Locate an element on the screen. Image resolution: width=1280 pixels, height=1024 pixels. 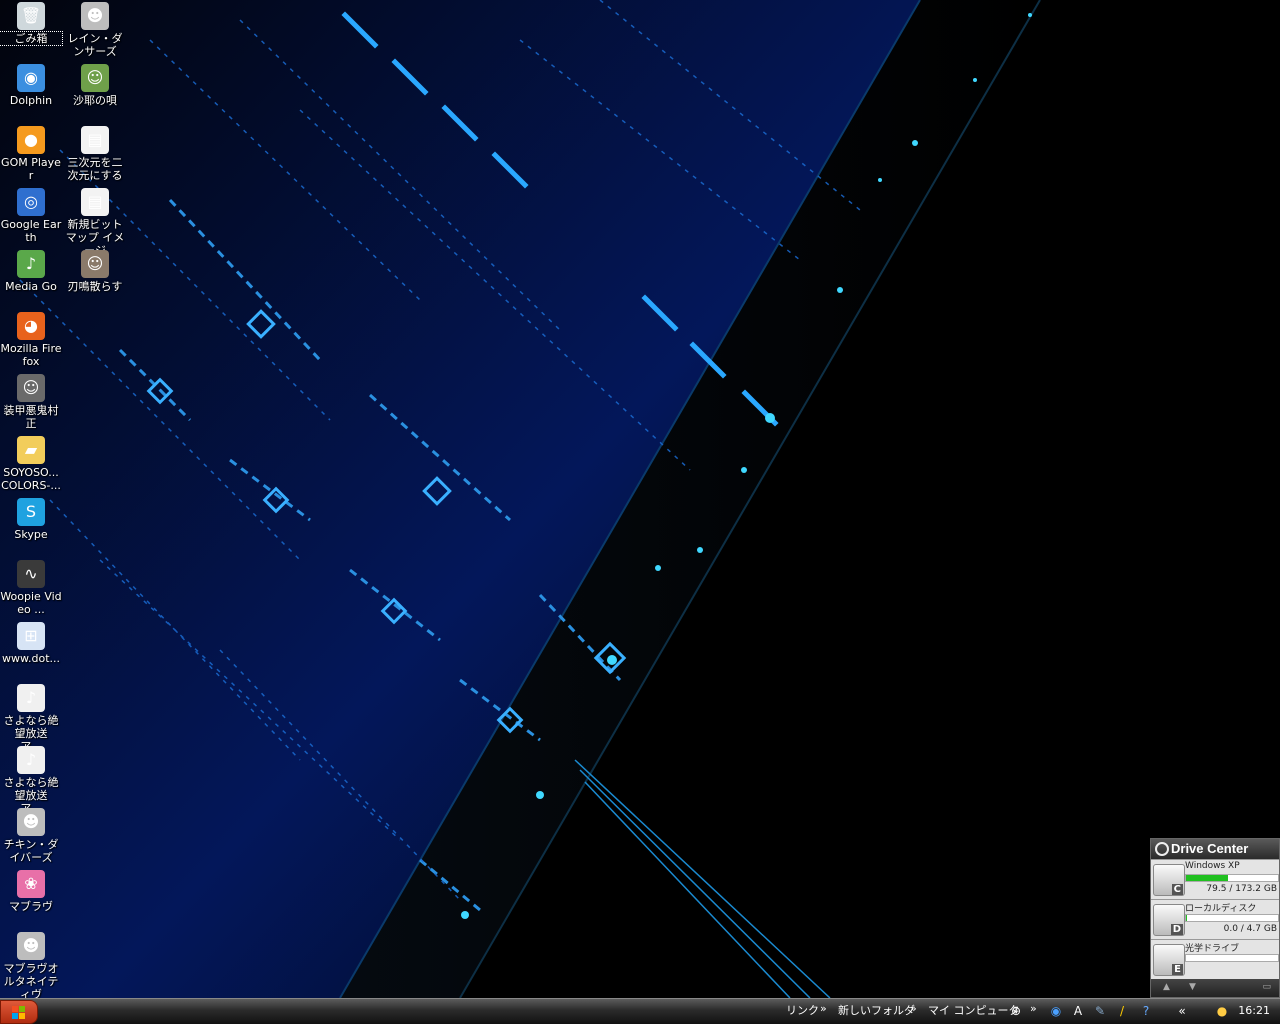
desktop-icon: ◕ Mozilla Firefox is located at coordinates (31, 340).